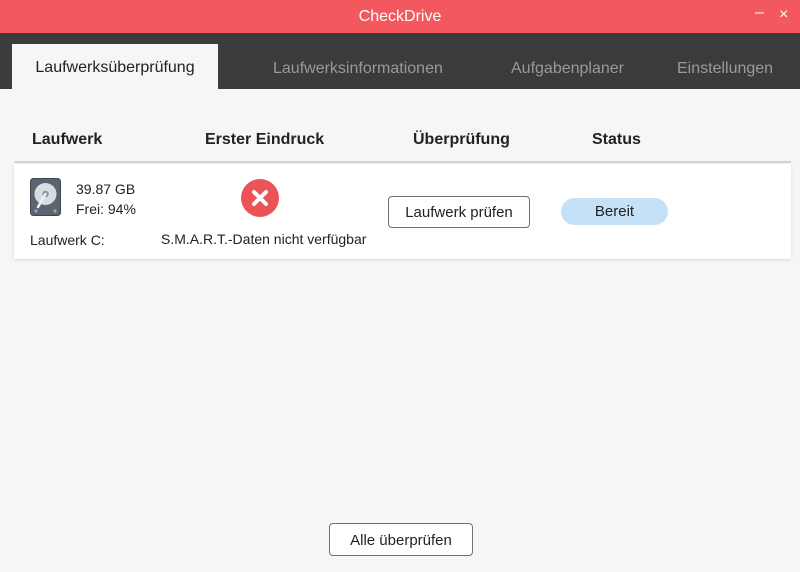 The width and height of the screenshot is (800, 572). Describe the element at coordinates (567, 61) in the screenshot. I see `tab-task-scheduler: Aufgabenplaner` at that location.